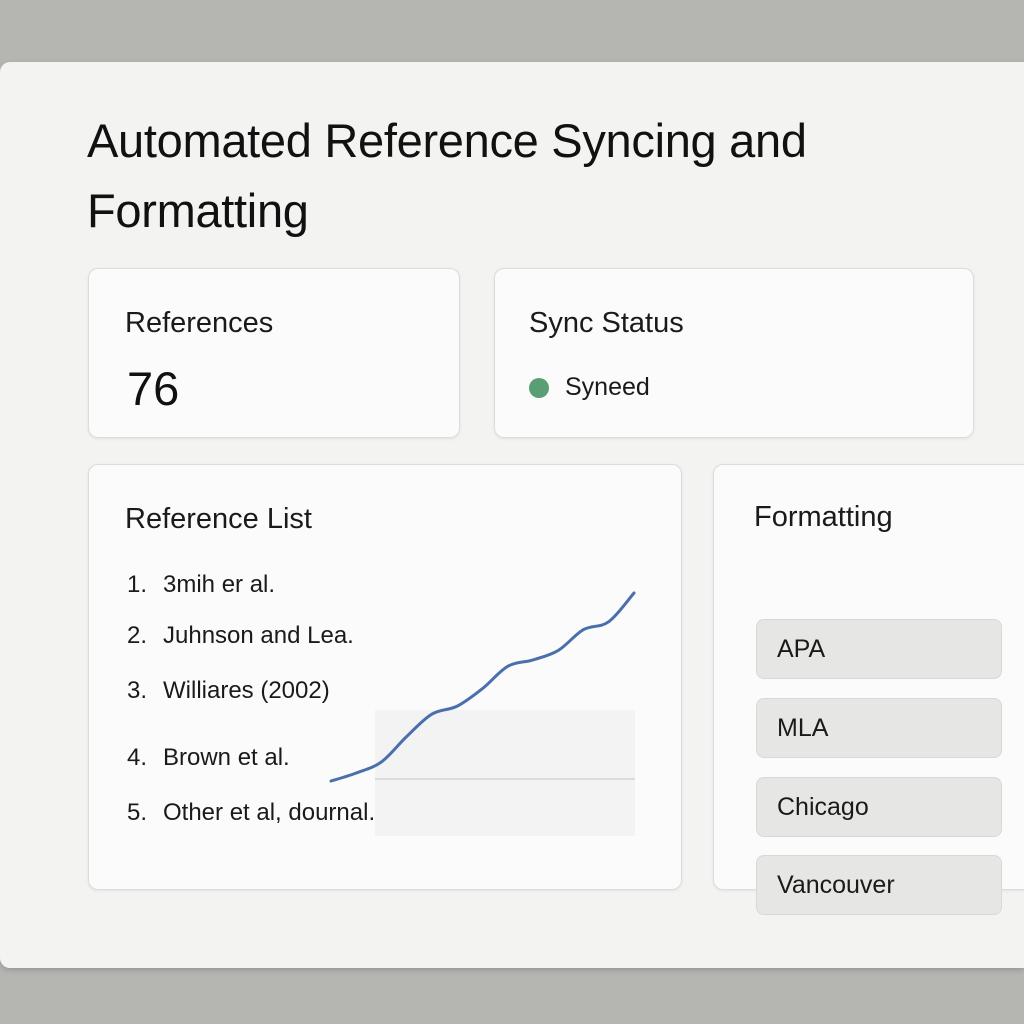 The image size is (1024, 1024). I want to click on reference-text: 3mih er al., so click(219, 584).